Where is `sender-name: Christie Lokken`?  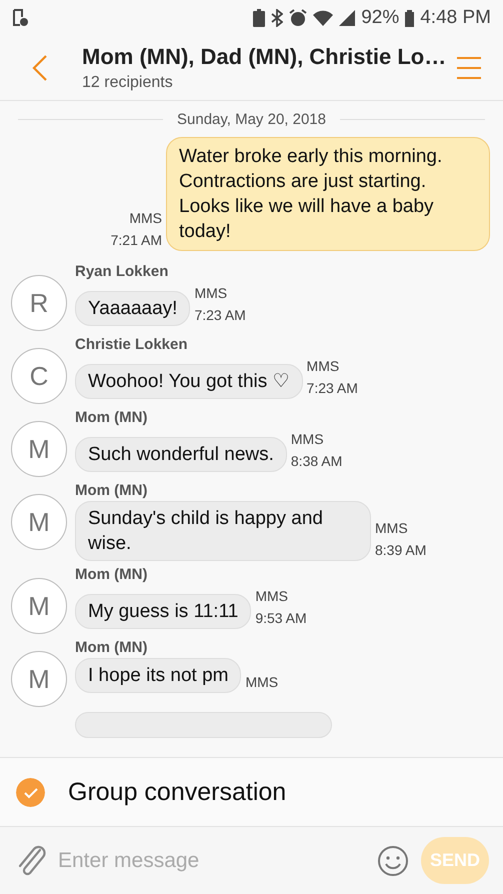 sender-name: Christie Lokken is located at coordinates (132, 344).